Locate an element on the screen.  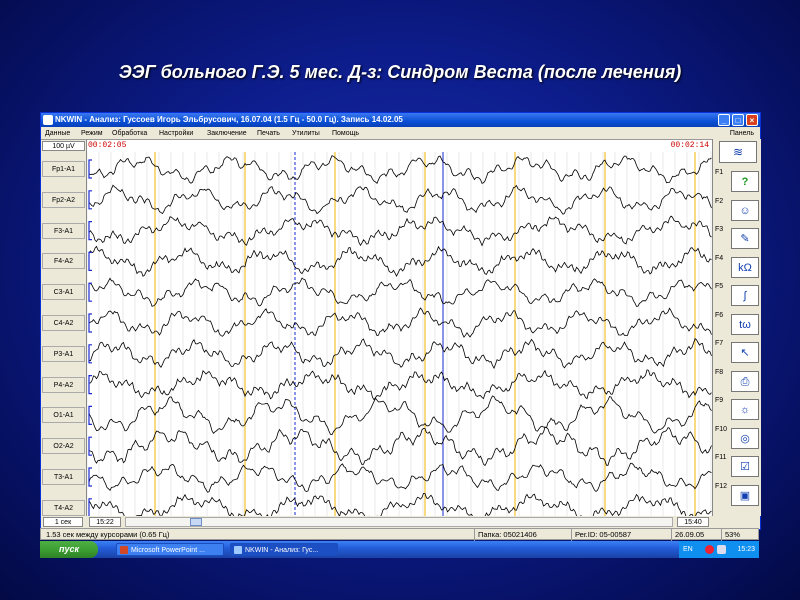
function-key-f2: F2 ☺ is located at coordinates (737, 210).